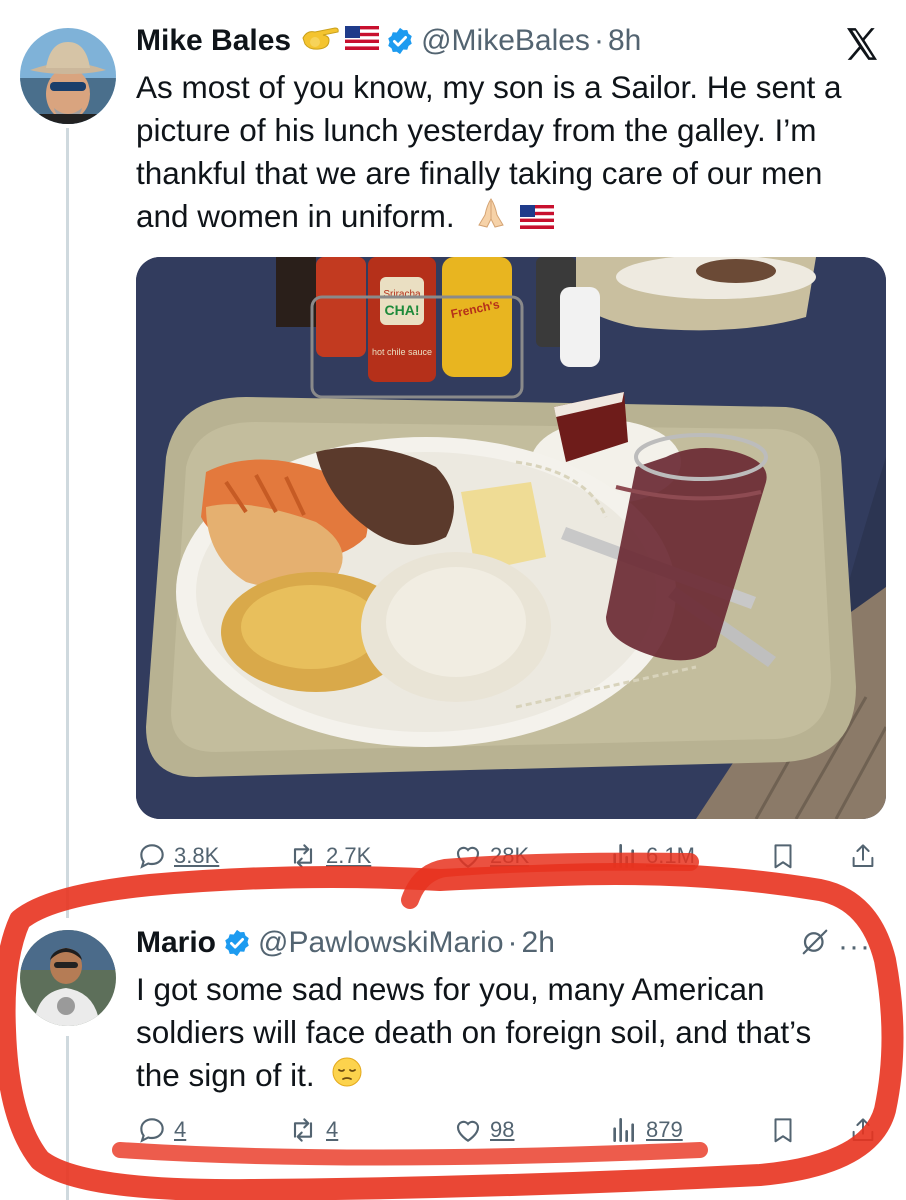 The height and width of the screenshot is (1200, 906). What do you see at coordinates (176, 943) in the screenshot?
I see `author-name: Mario` at bounding box center [176, 943].